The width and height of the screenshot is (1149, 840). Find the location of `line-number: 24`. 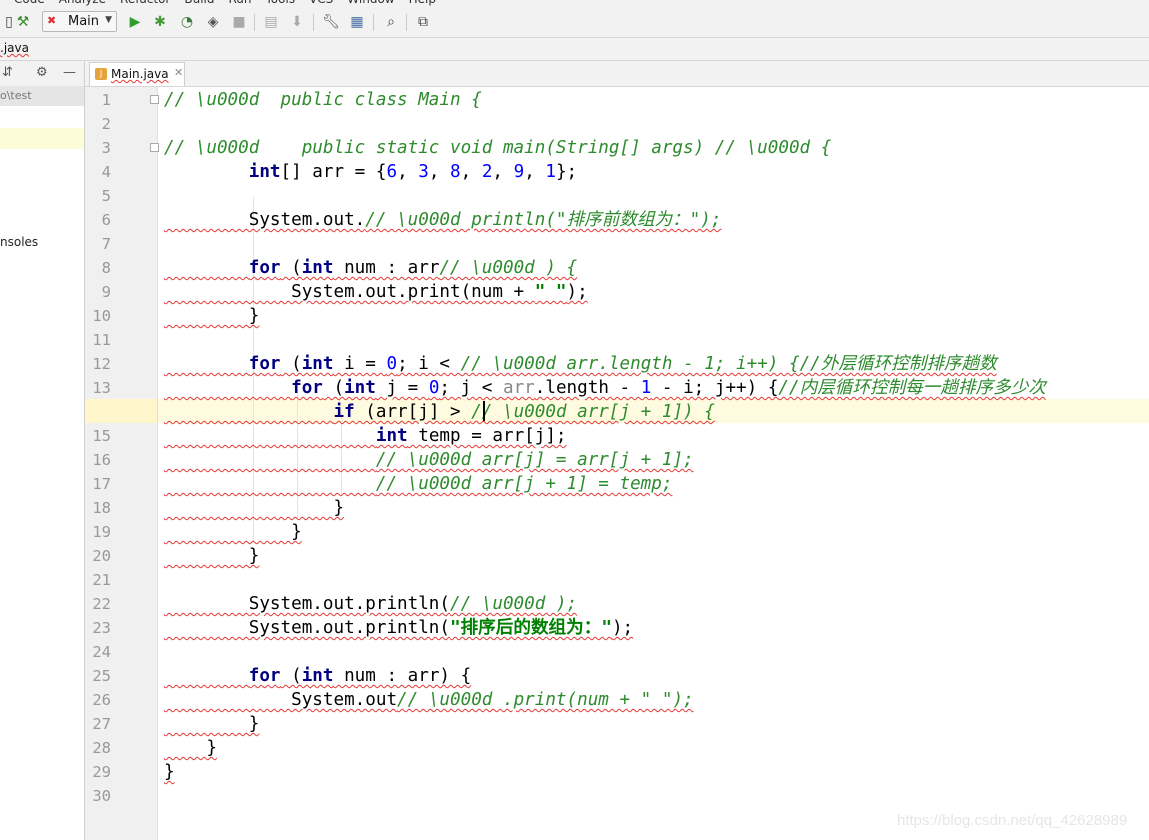

line-number: 24 is located at coordinates (101, 652).